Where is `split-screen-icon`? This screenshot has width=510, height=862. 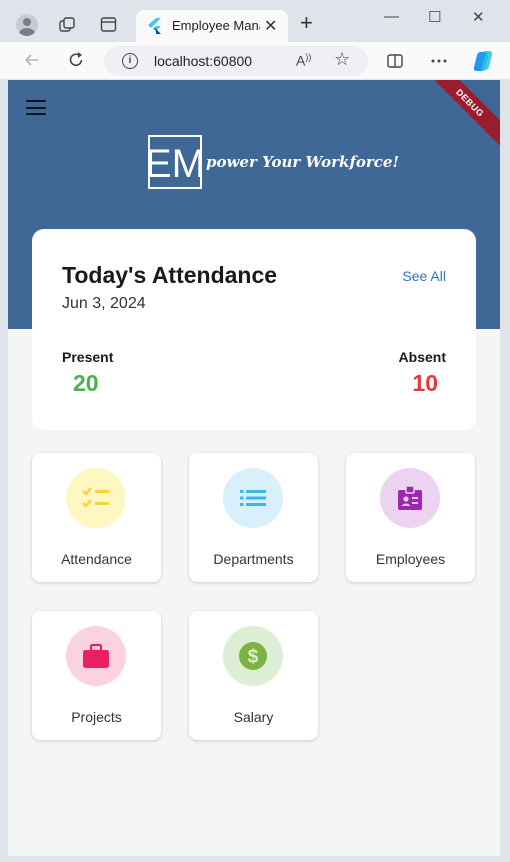 split-screen-icon is located at coordinates (395, 61).